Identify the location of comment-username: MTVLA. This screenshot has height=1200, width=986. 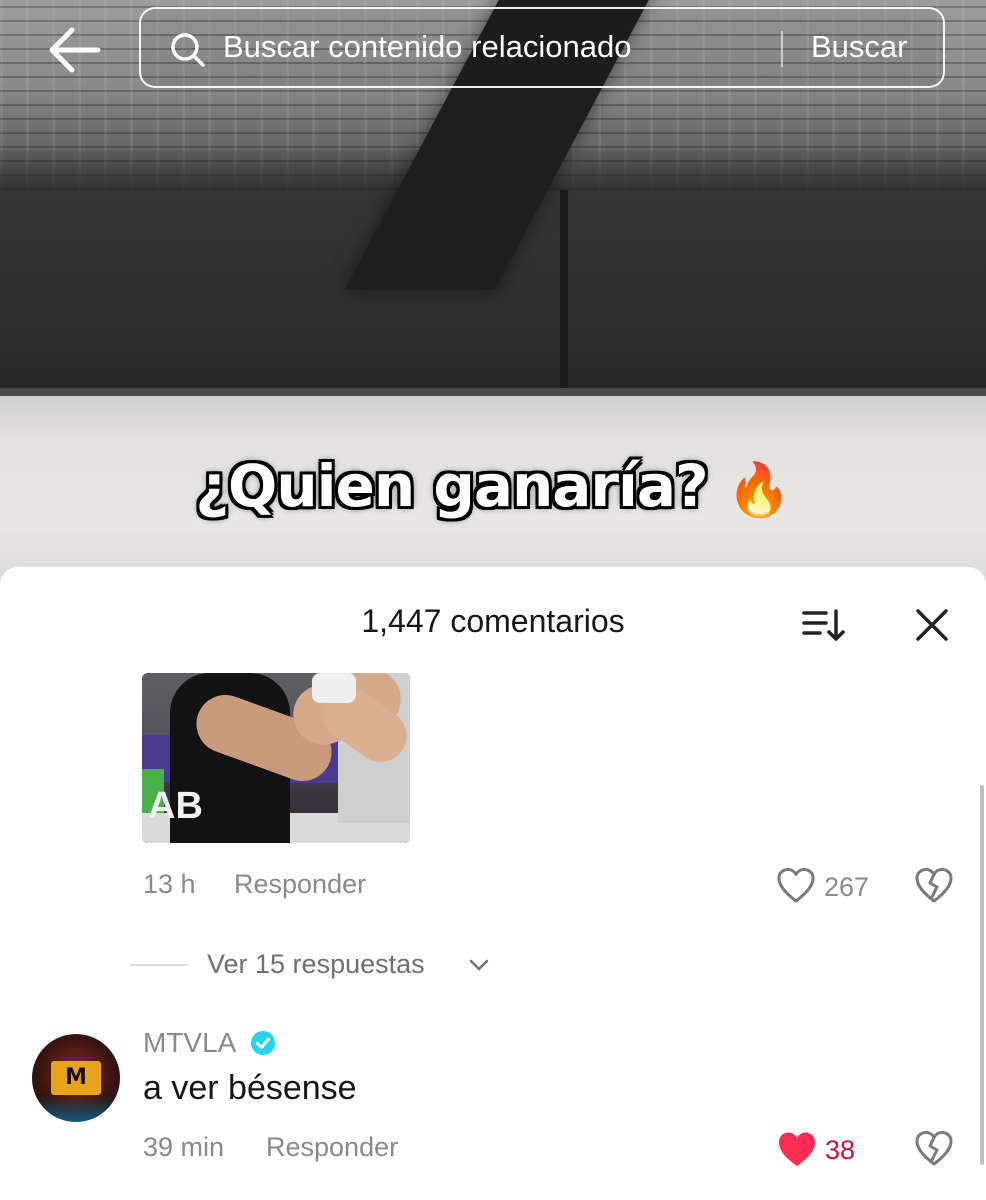
(189, 1043).